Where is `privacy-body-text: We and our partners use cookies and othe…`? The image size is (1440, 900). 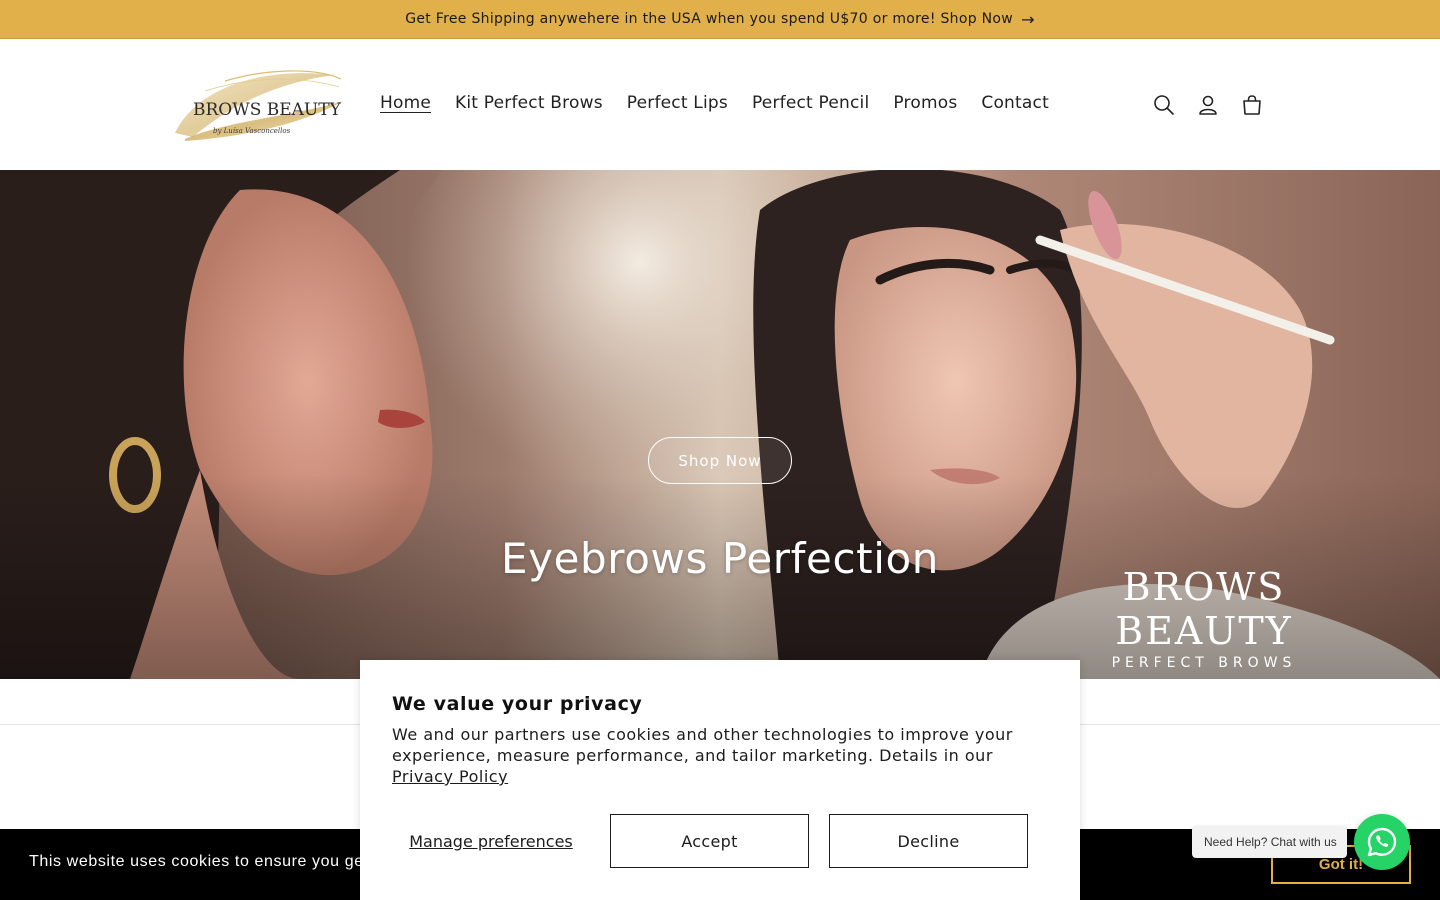 privacy-body-text: We and our partners use cookies and othe… is located at coordinates (702, 745).